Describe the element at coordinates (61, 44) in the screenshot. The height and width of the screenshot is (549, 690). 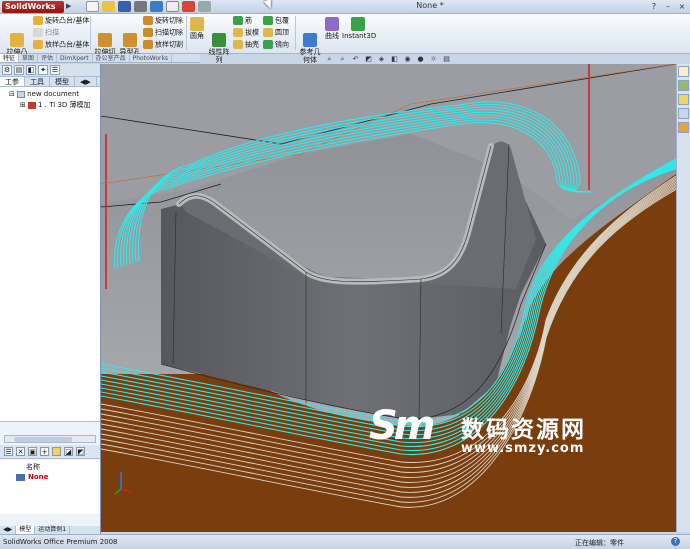
I see `lofted-boss-button: 放样凸台/基体` at that location.